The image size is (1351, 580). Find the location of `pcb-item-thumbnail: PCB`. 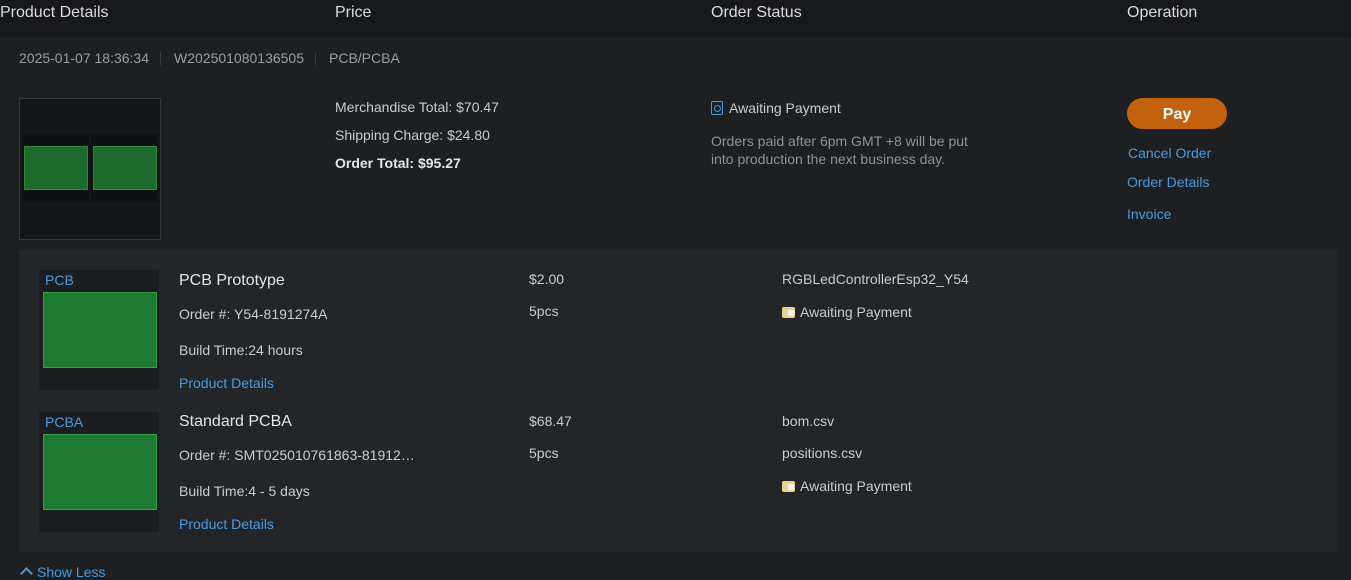

pcb-item-thumbnail: PCB is located at coordinates (99, 330).